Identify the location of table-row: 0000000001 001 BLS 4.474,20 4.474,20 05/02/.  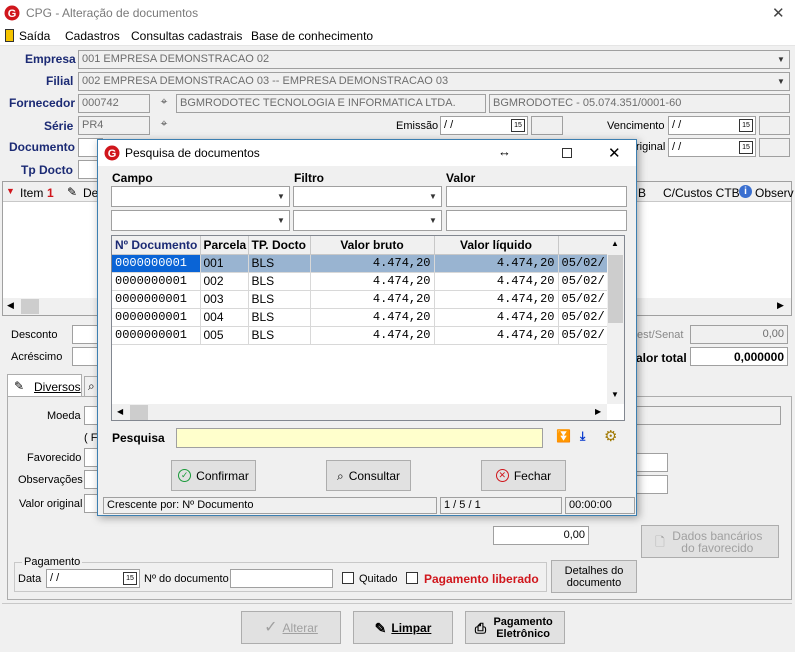
(367, 263).